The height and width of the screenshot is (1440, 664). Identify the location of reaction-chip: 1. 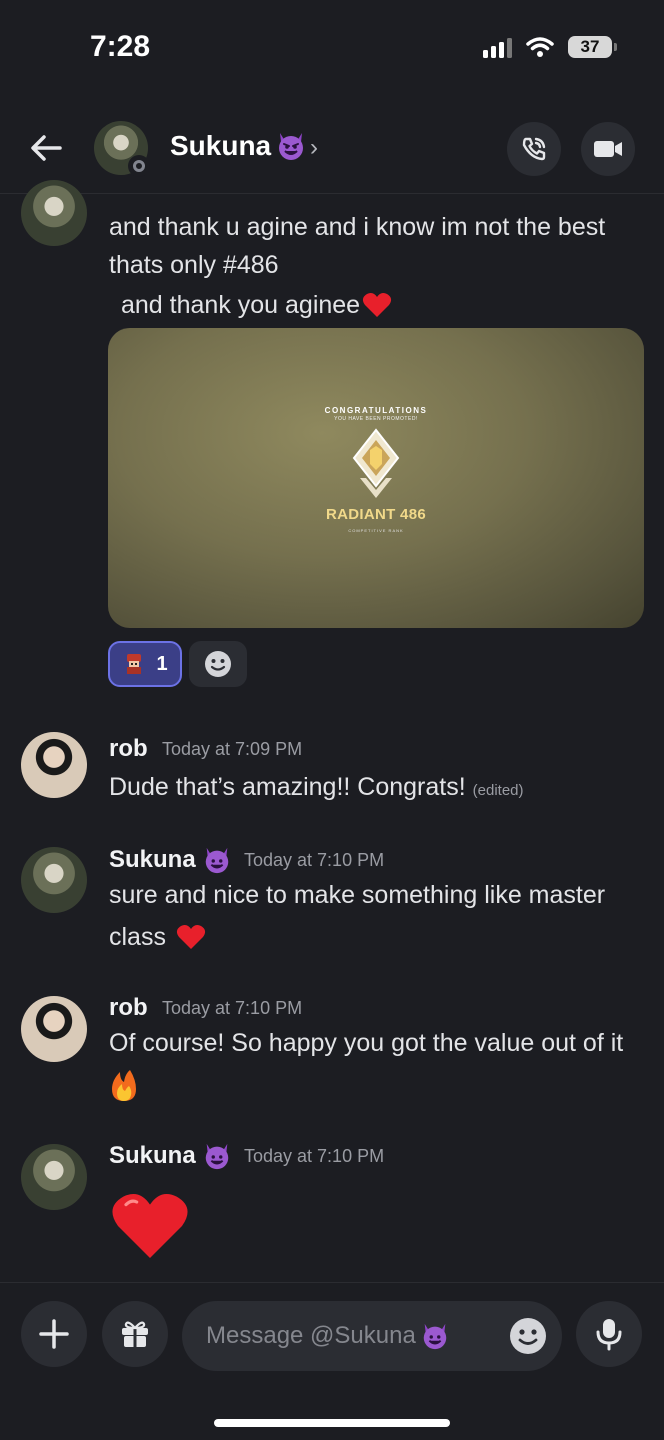
(145, 664).